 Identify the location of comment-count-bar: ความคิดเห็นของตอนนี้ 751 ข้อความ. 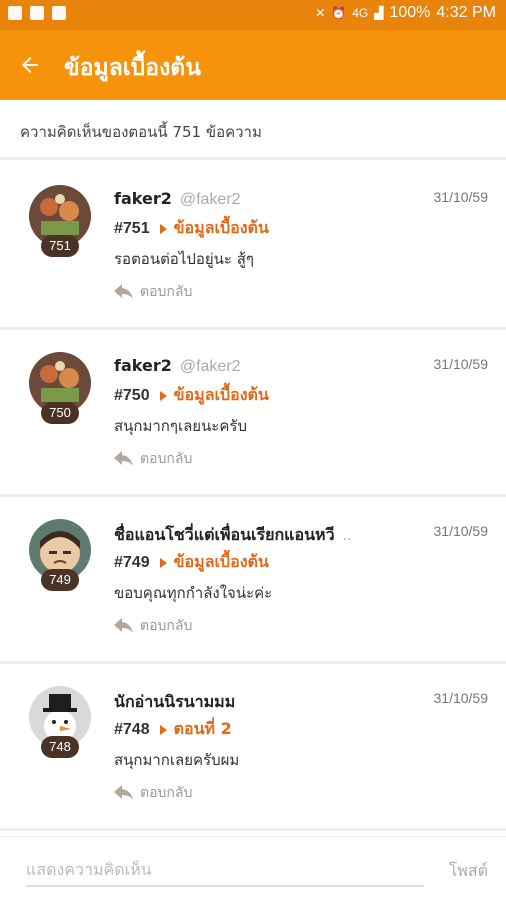
(253, 130).